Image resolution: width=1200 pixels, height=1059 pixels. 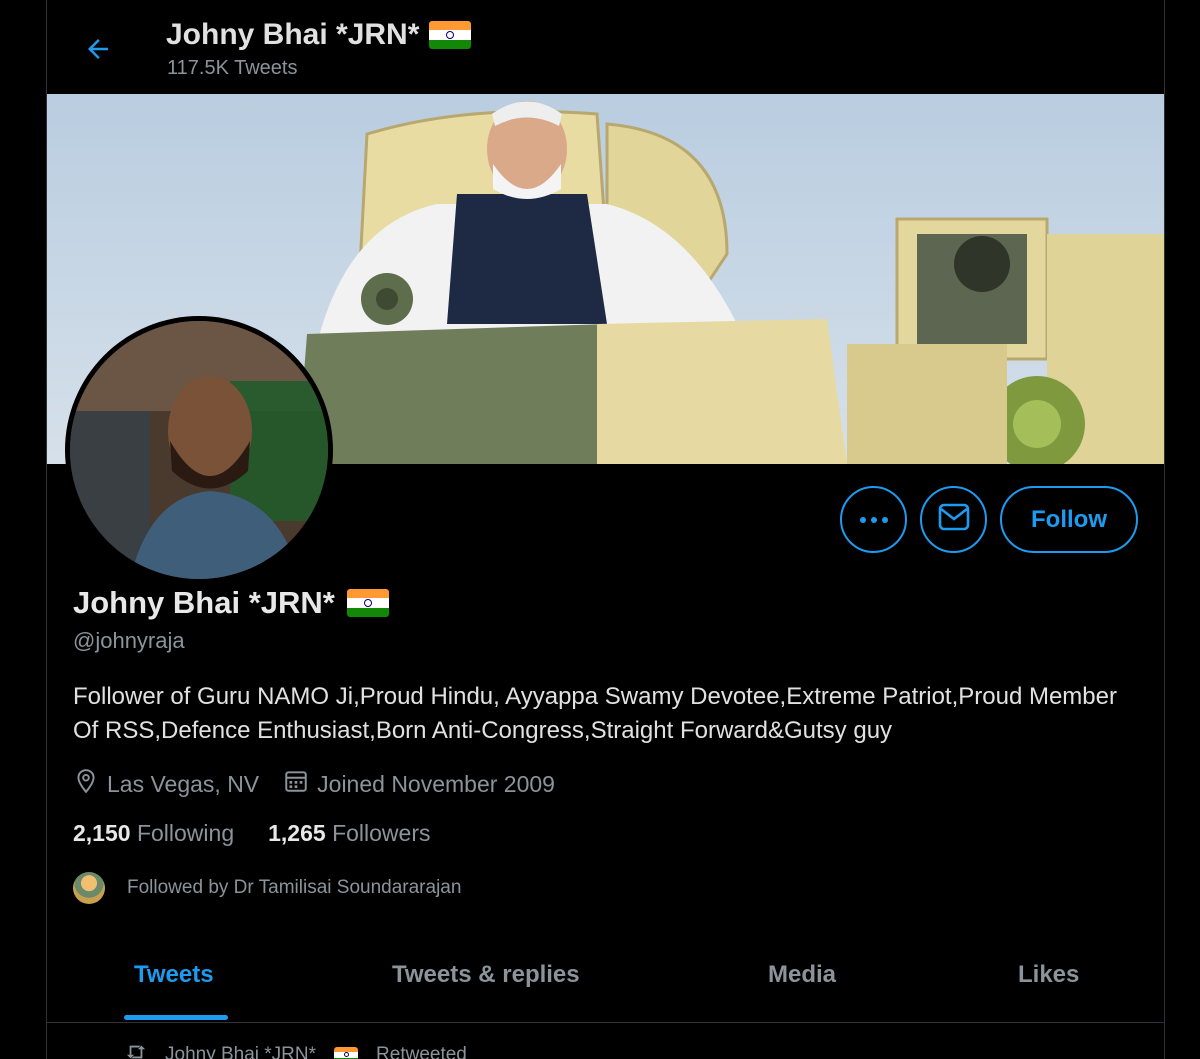 I want to click on tab-media: Media, so click(x=802, y=975).